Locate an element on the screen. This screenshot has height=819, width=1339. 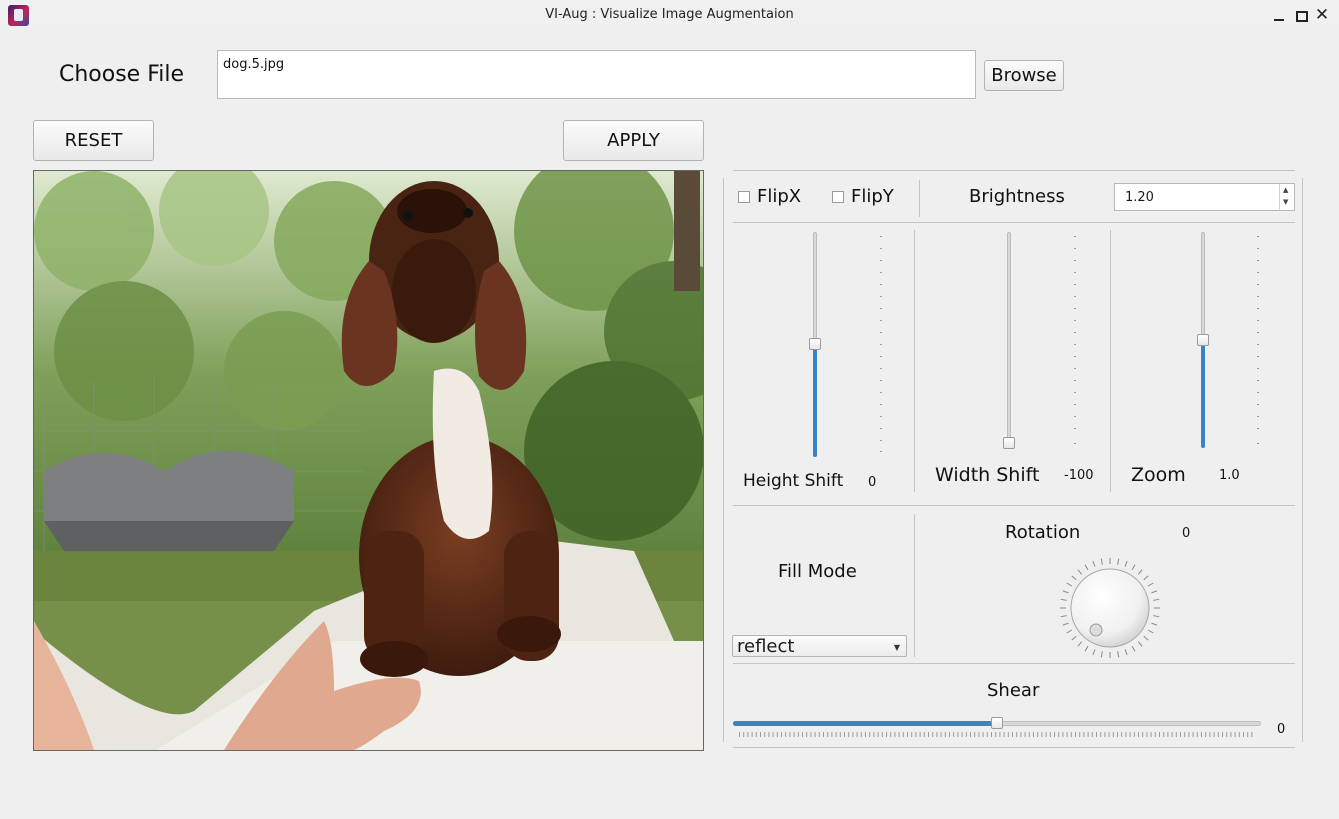
width-shift-groove is located at coordinates (1009, 340).